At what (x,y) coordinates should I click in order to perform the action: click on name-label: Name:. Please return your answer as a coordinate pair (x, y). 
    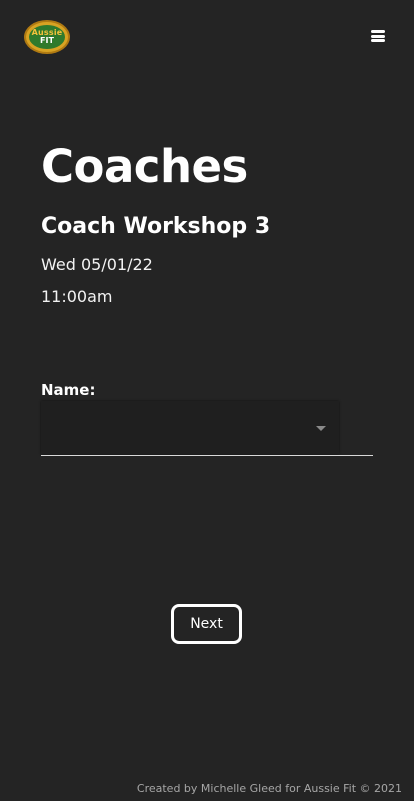
    Looking at the image, I should click on (68, 390).